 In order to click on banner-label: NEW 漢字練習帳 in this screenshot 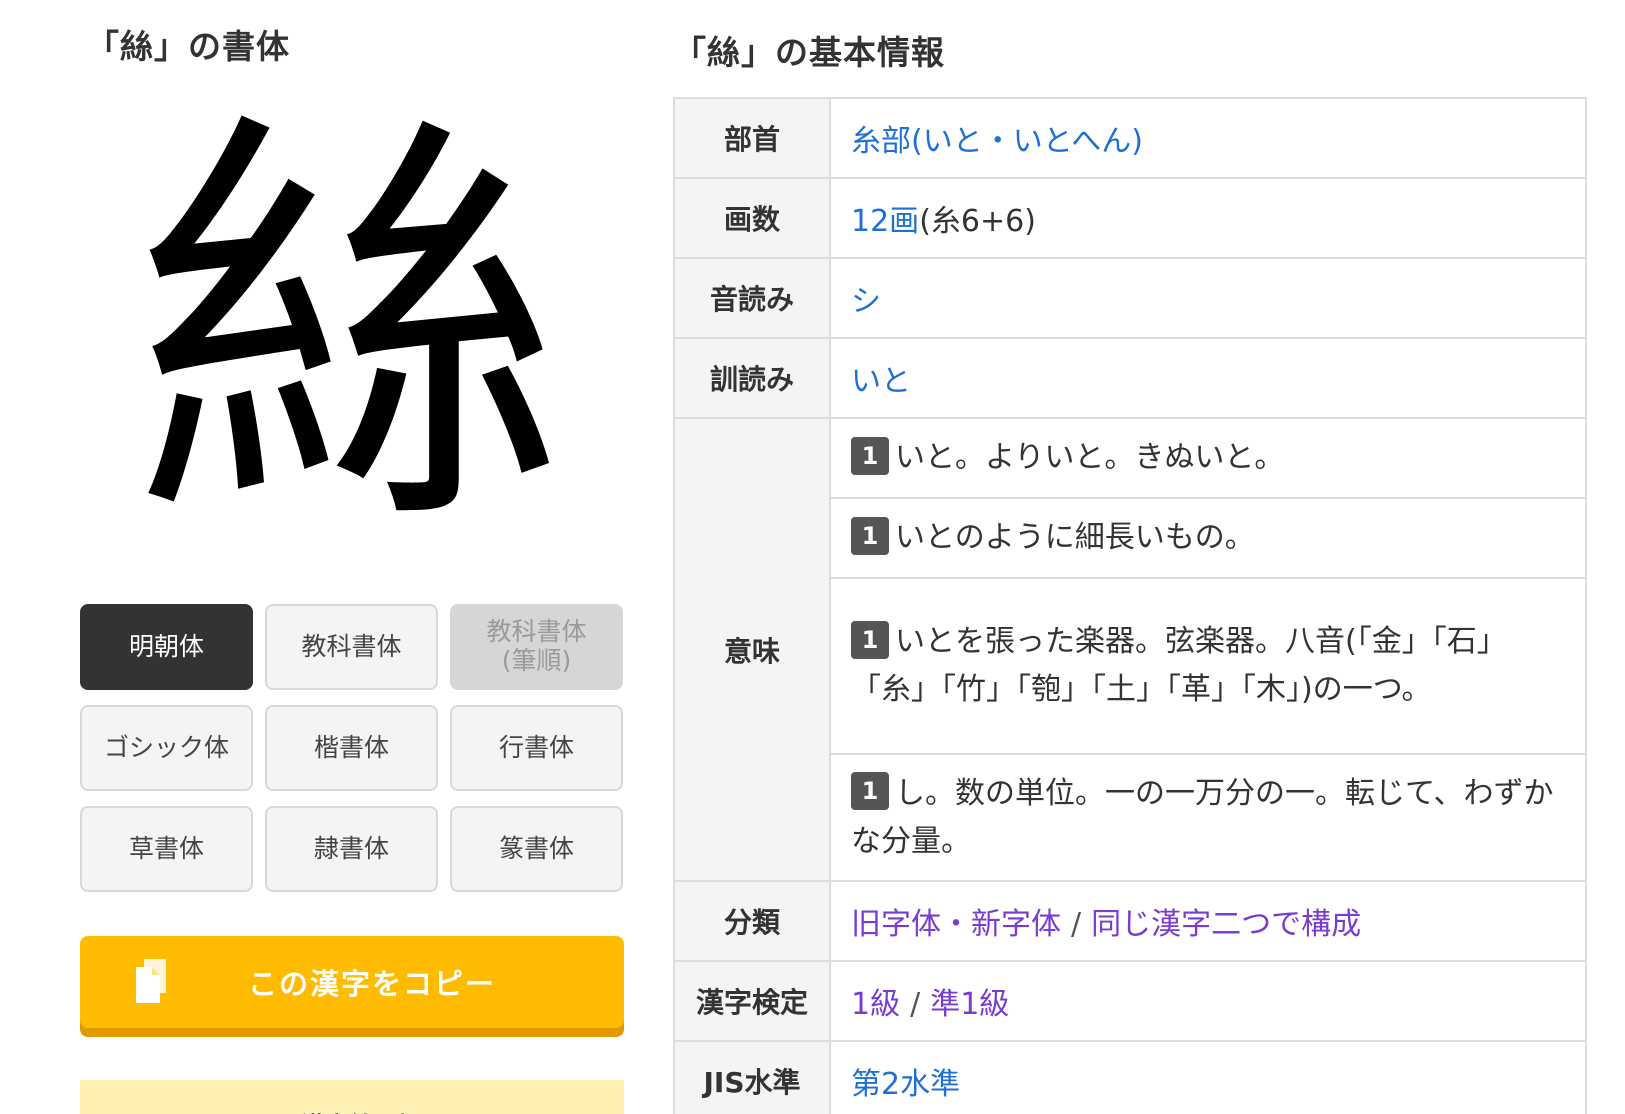, I will do `click(325, 1110)`.